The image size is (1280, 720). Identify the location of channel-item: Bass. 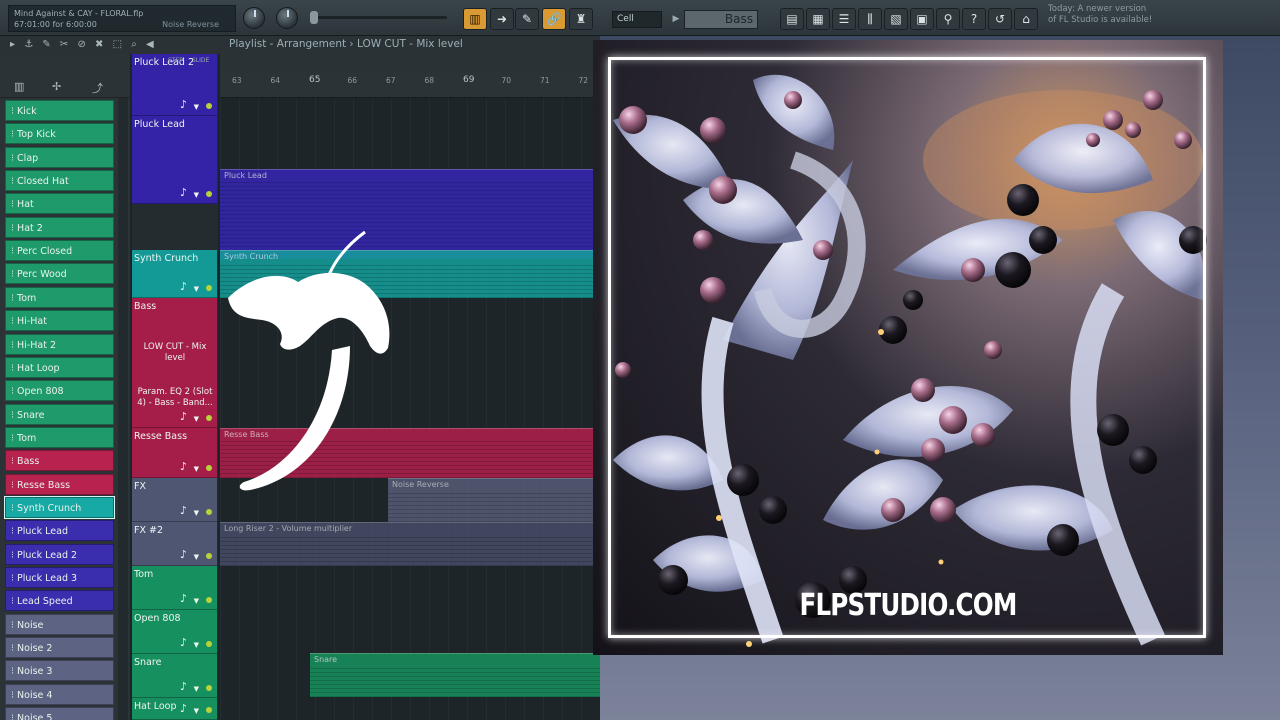
(59, 461).